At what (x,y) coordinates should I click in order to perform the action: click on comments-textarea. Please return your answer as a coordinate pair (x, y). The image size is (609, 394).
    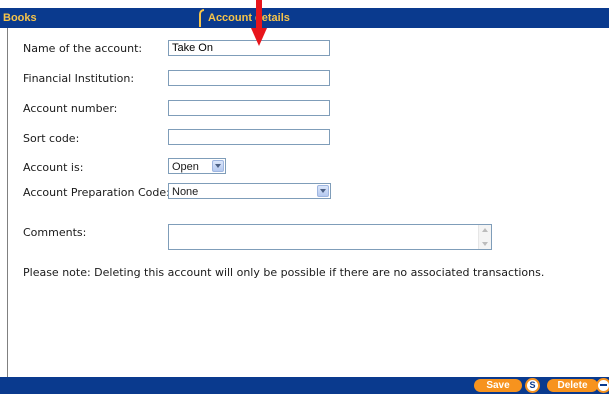
    Looking at the image, I should click on (330, 237).